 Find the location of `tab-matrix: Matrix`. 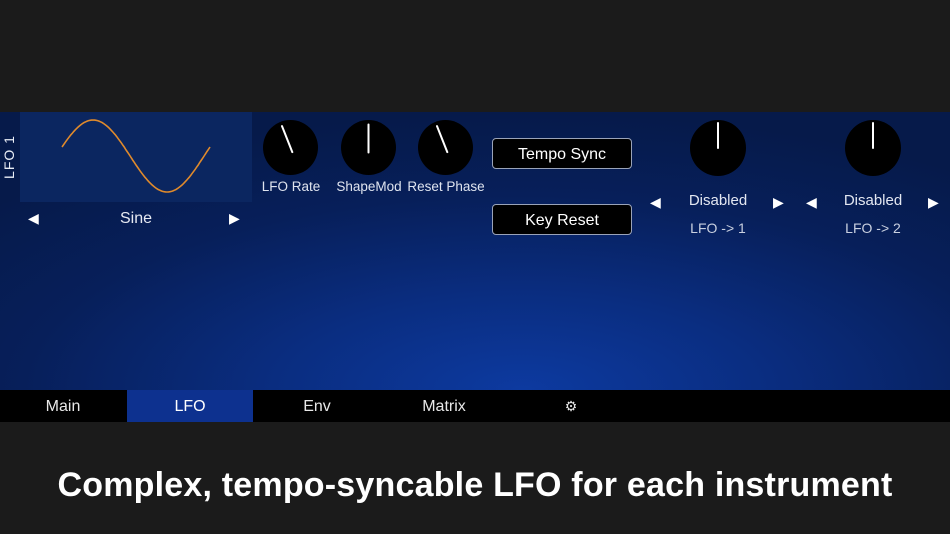

tab-matrix: Matrix is located at coordinates (444, 406).